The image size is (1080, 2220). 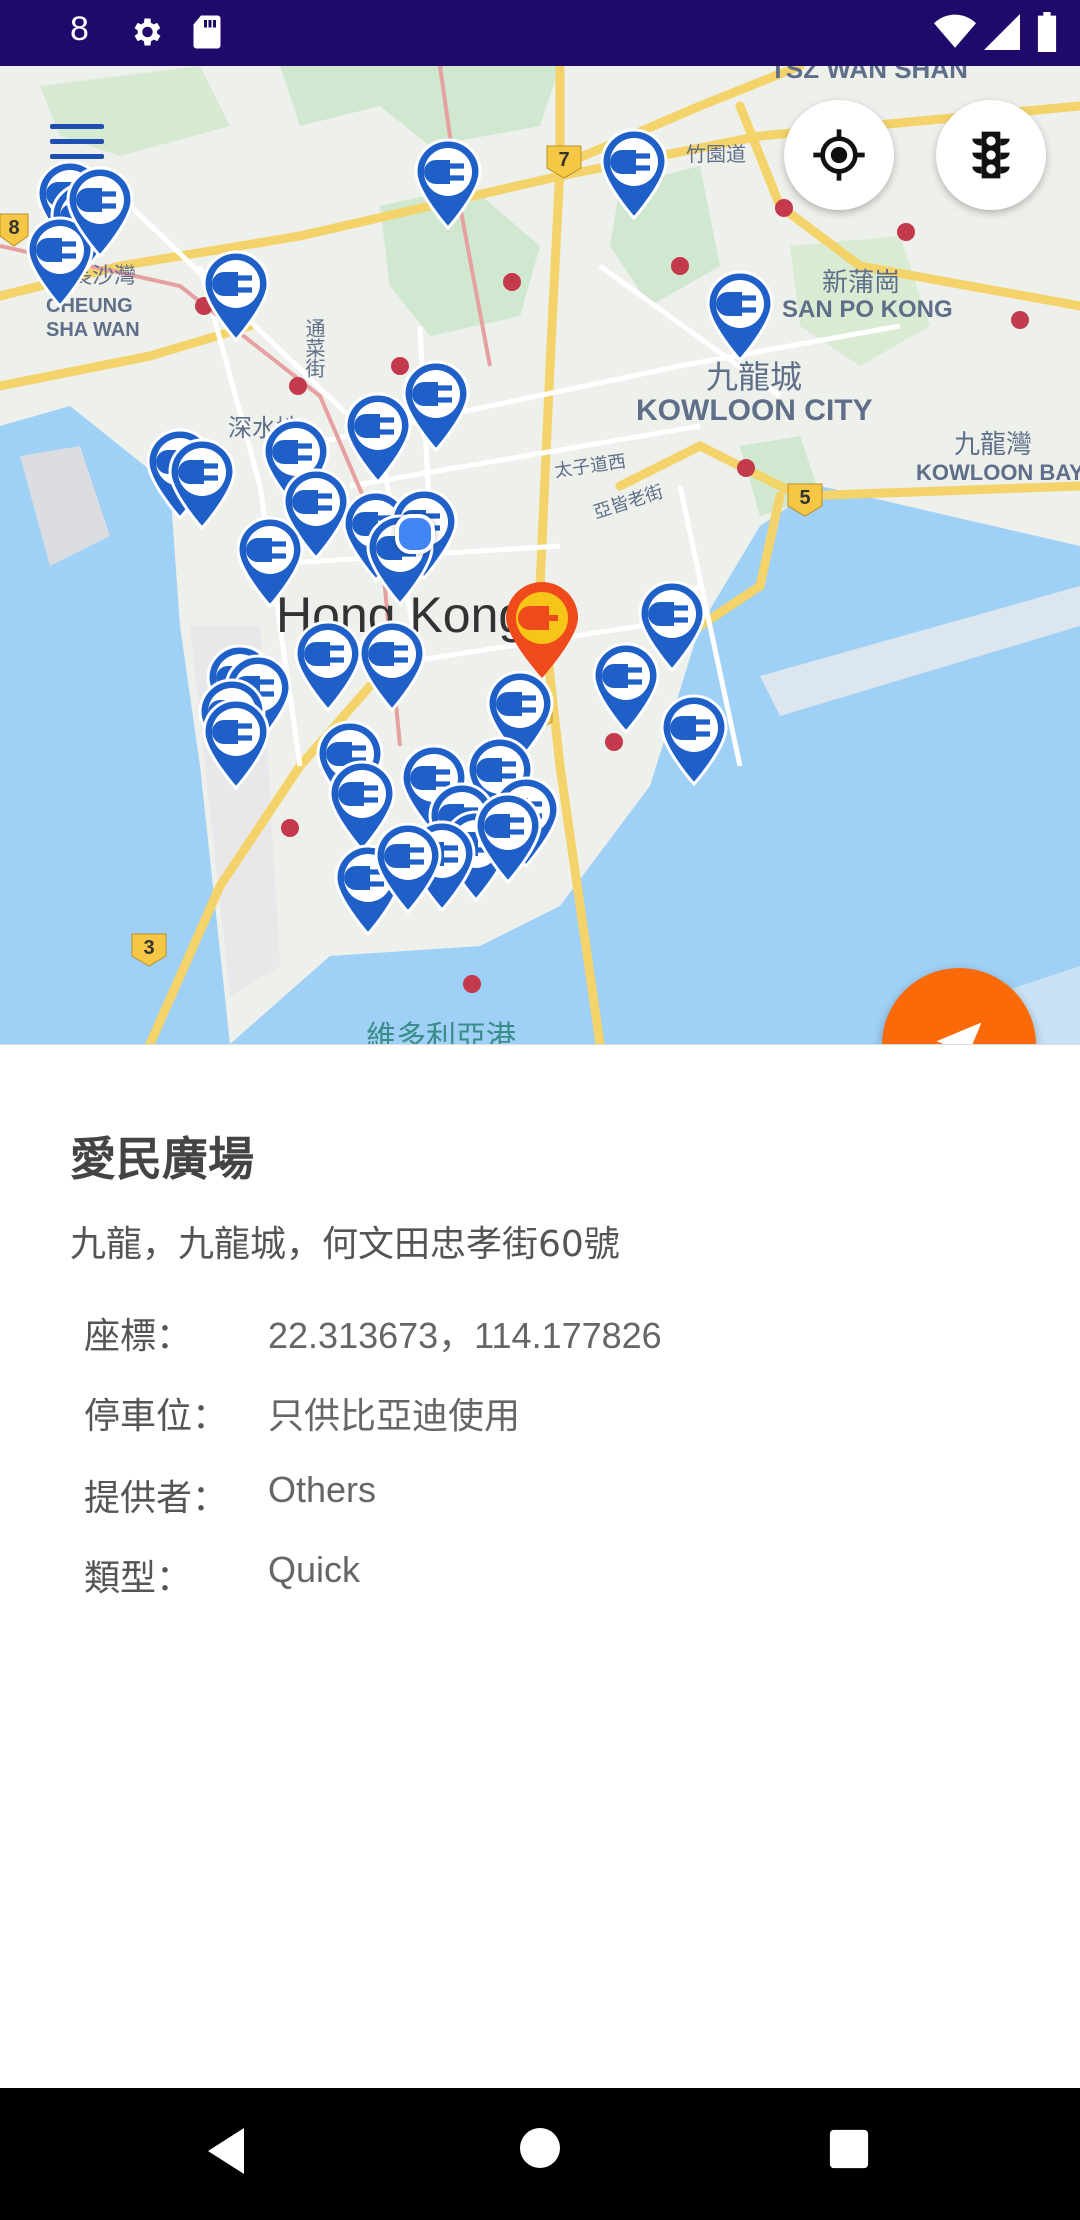 What do you see at coordinates (345, 1244) in the screenshot?
I see `station-address: 九龍，九龍城，何文田忠孝街60號` at bounding box center [345, 1244].